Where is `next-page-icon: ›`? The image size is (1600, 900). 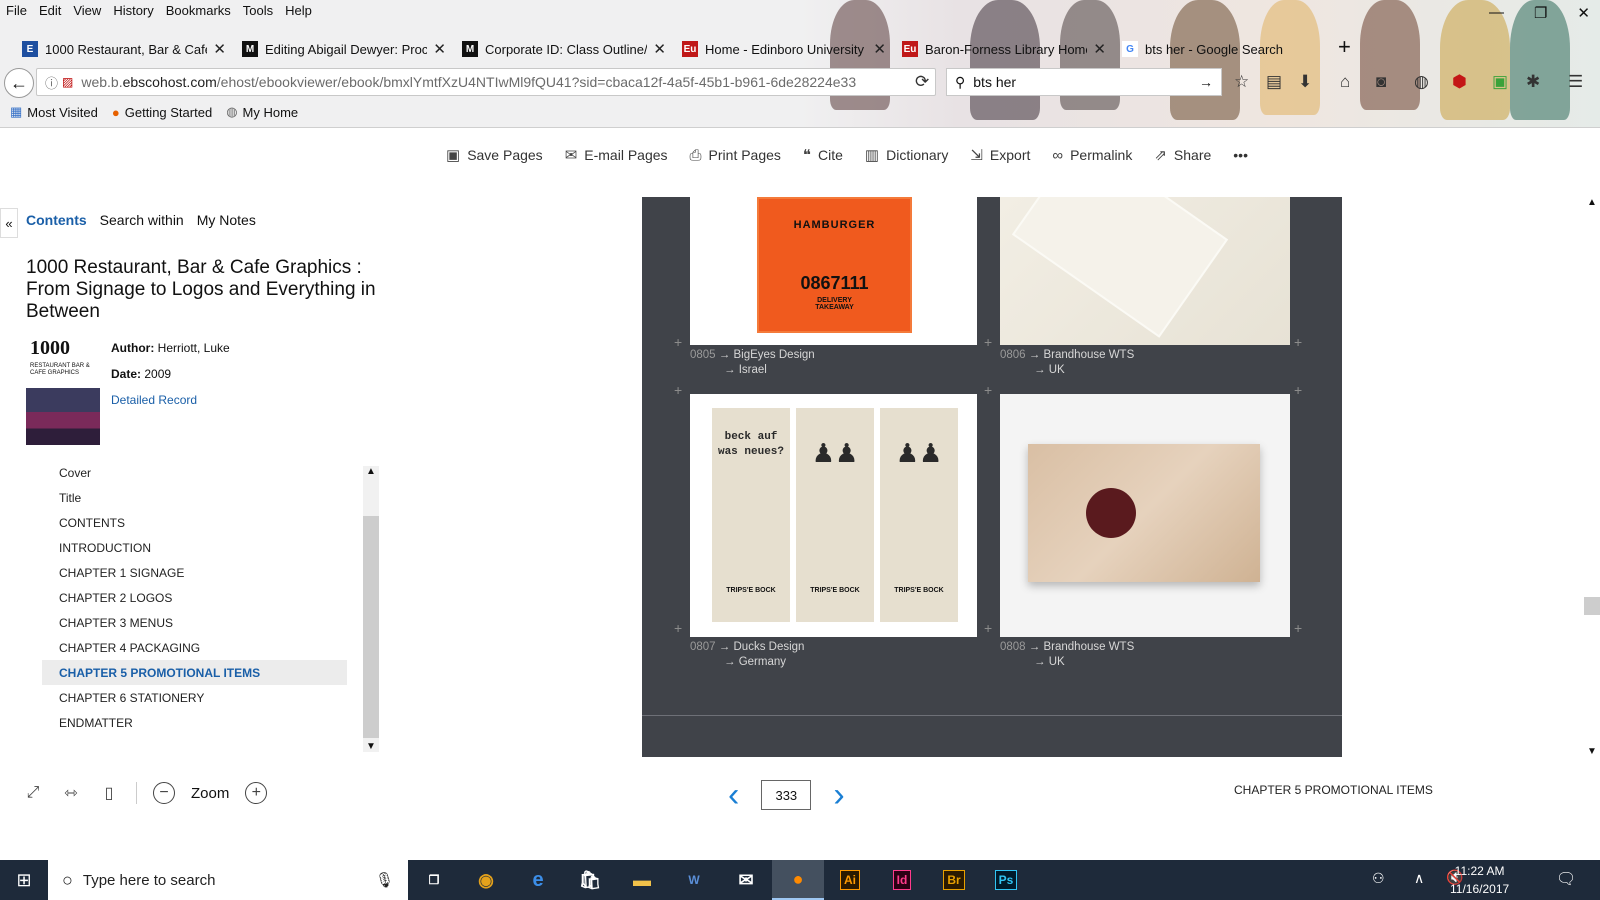 next-page-icon: › is located at coordinates (838, 795).